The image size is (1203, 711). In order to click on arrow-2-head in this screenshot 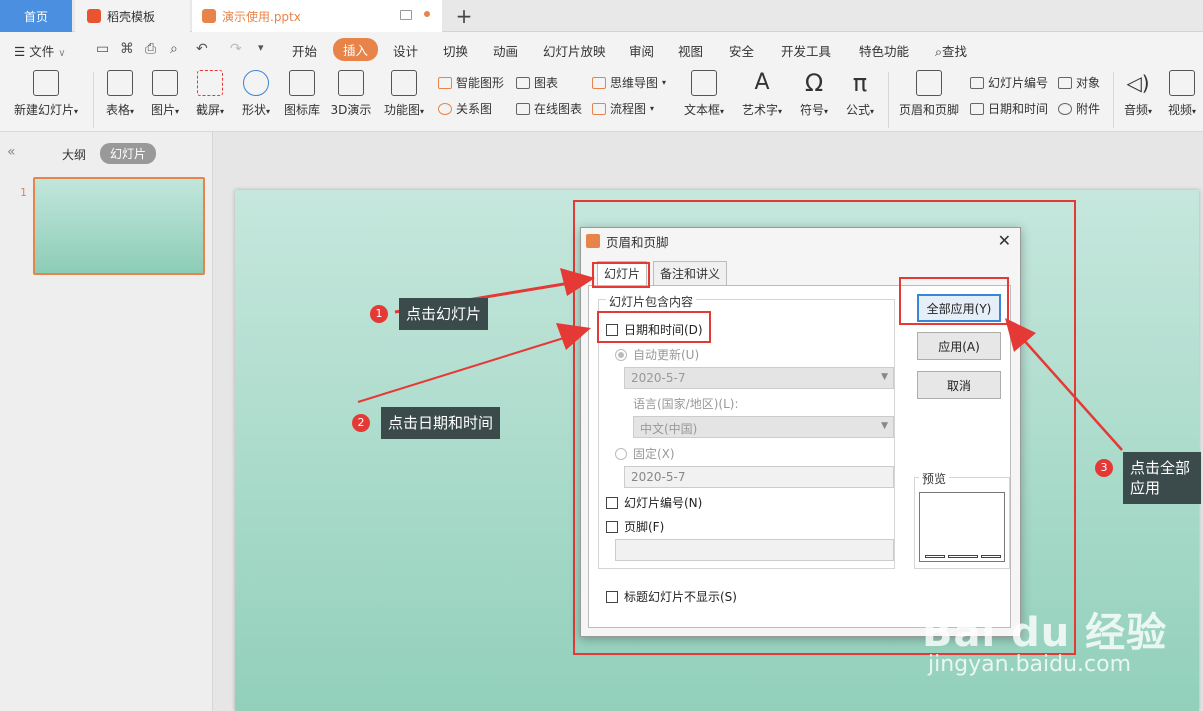, I will do `click(573, 336)`.